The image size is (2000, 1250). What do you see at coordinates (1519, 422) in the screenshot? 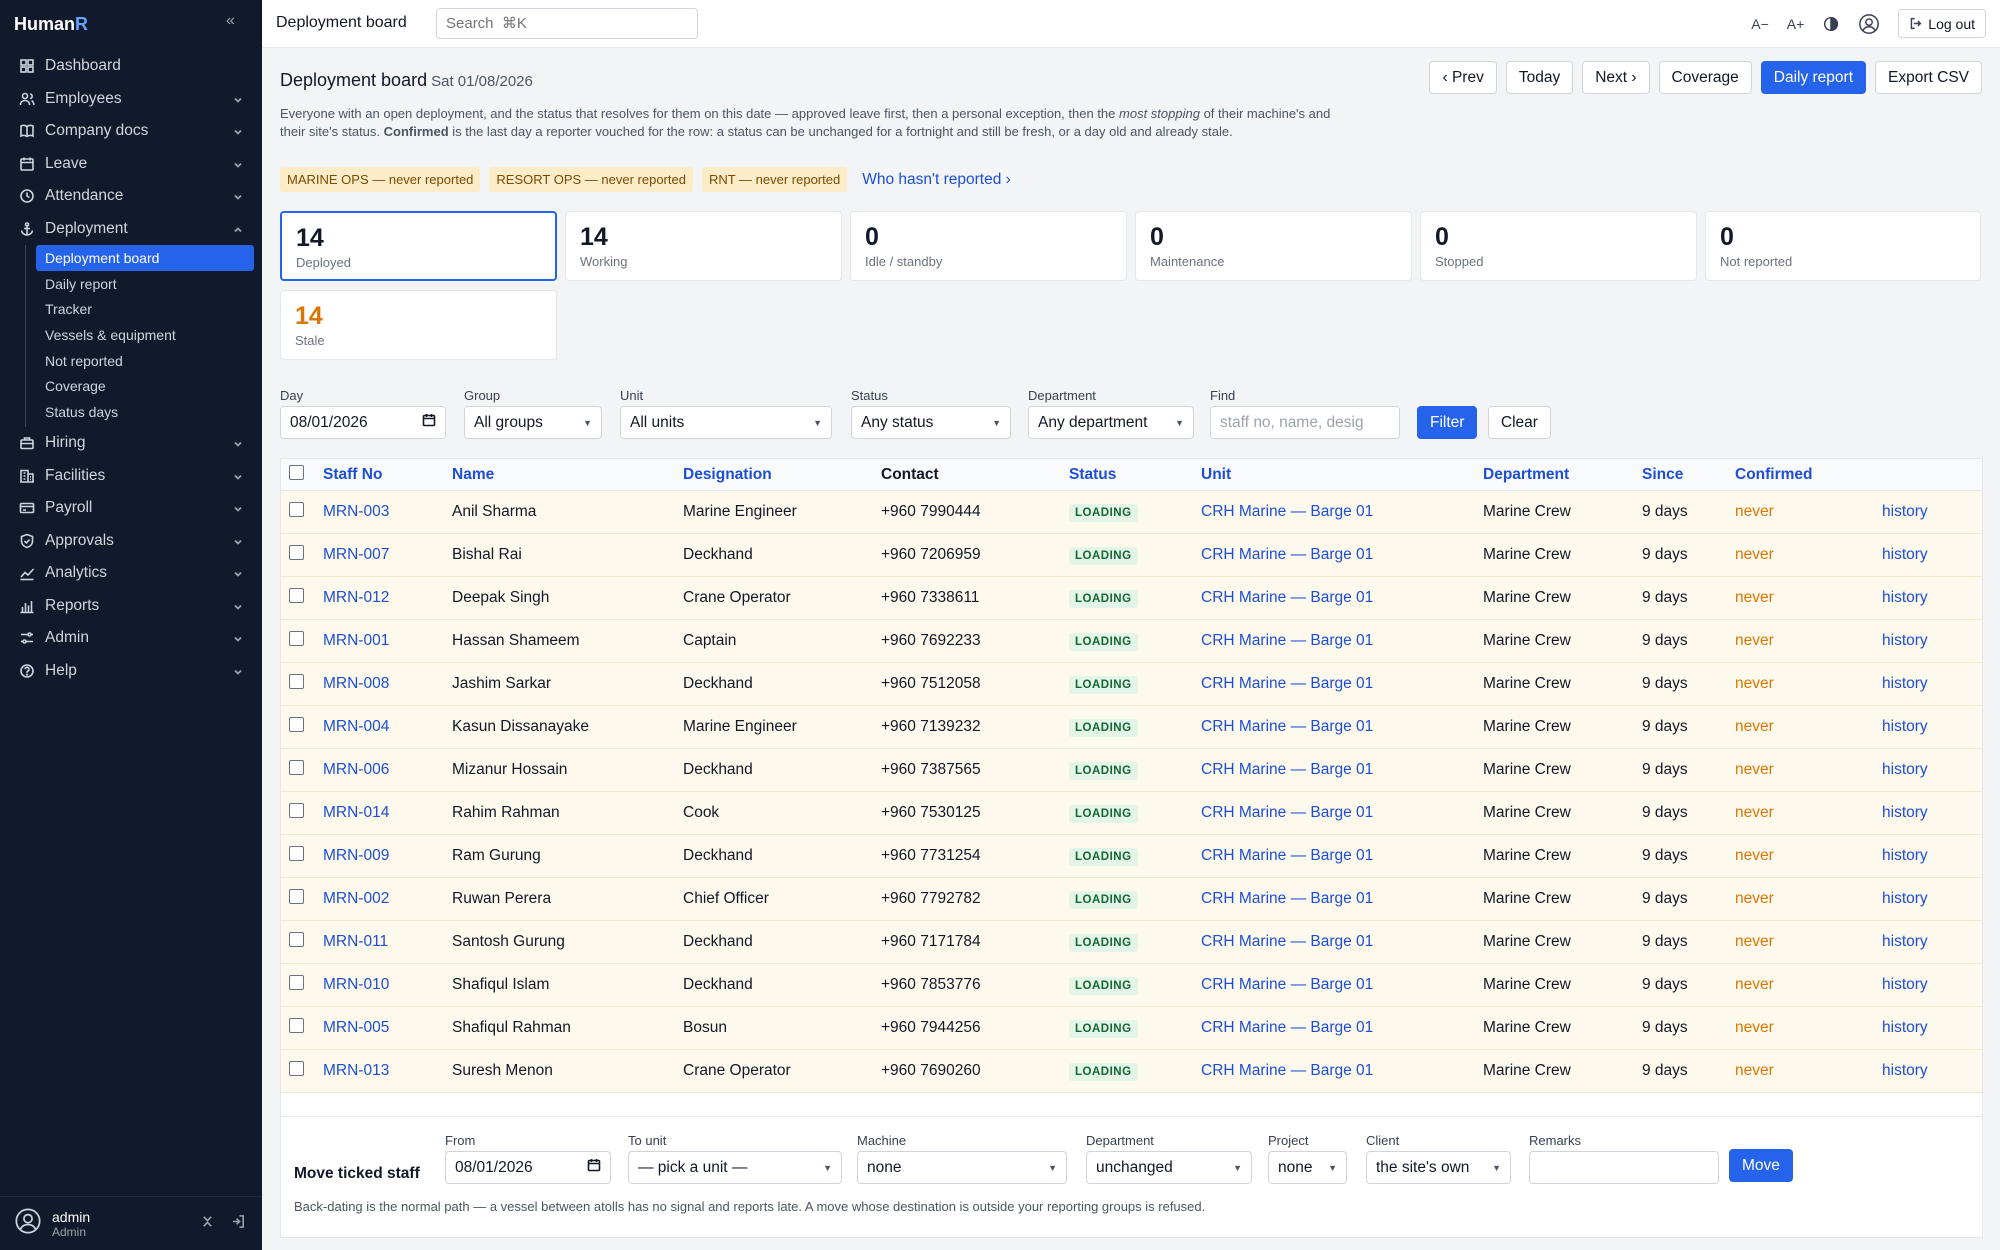
I see `clear-button: Clear` at bounding box center [1519, 422].